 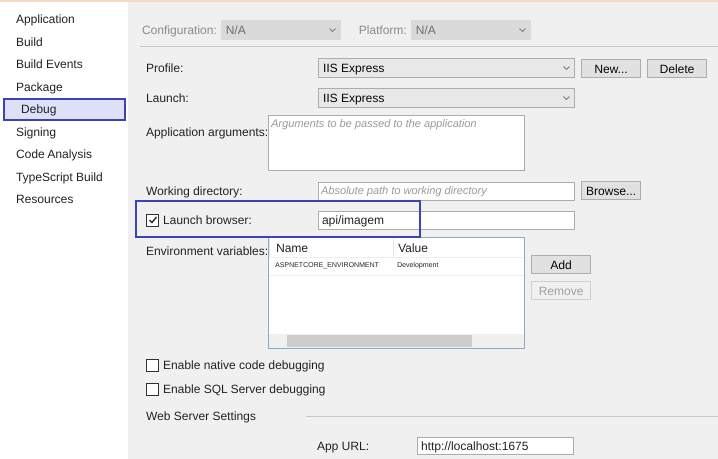 What do you see at coordinates (201, 416) in the screenshot?
I see `section-title: Web Server Settings` at bounding box center [201, 416].